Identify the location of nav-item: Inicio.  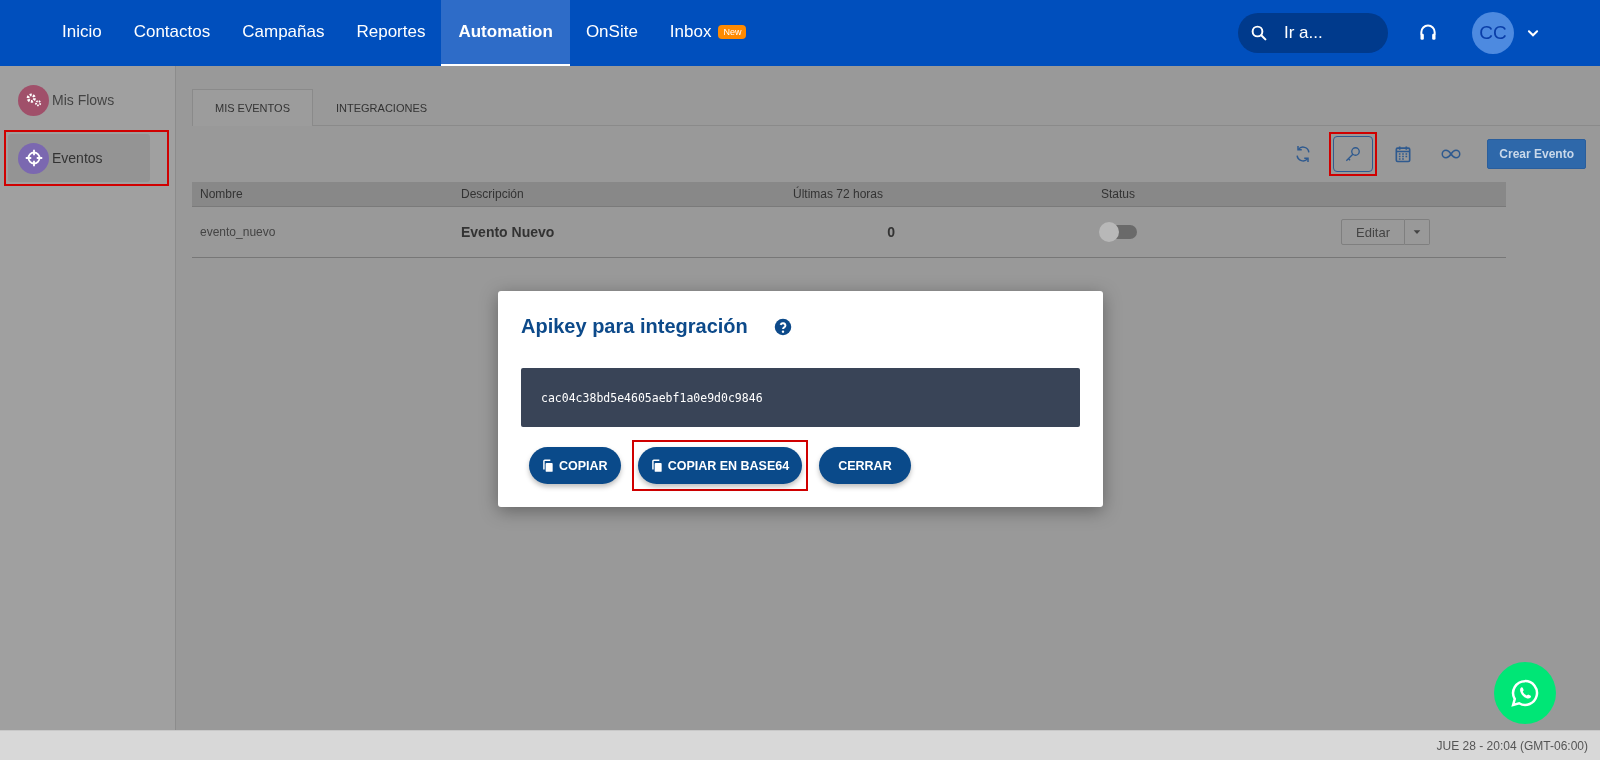
(82, 33).